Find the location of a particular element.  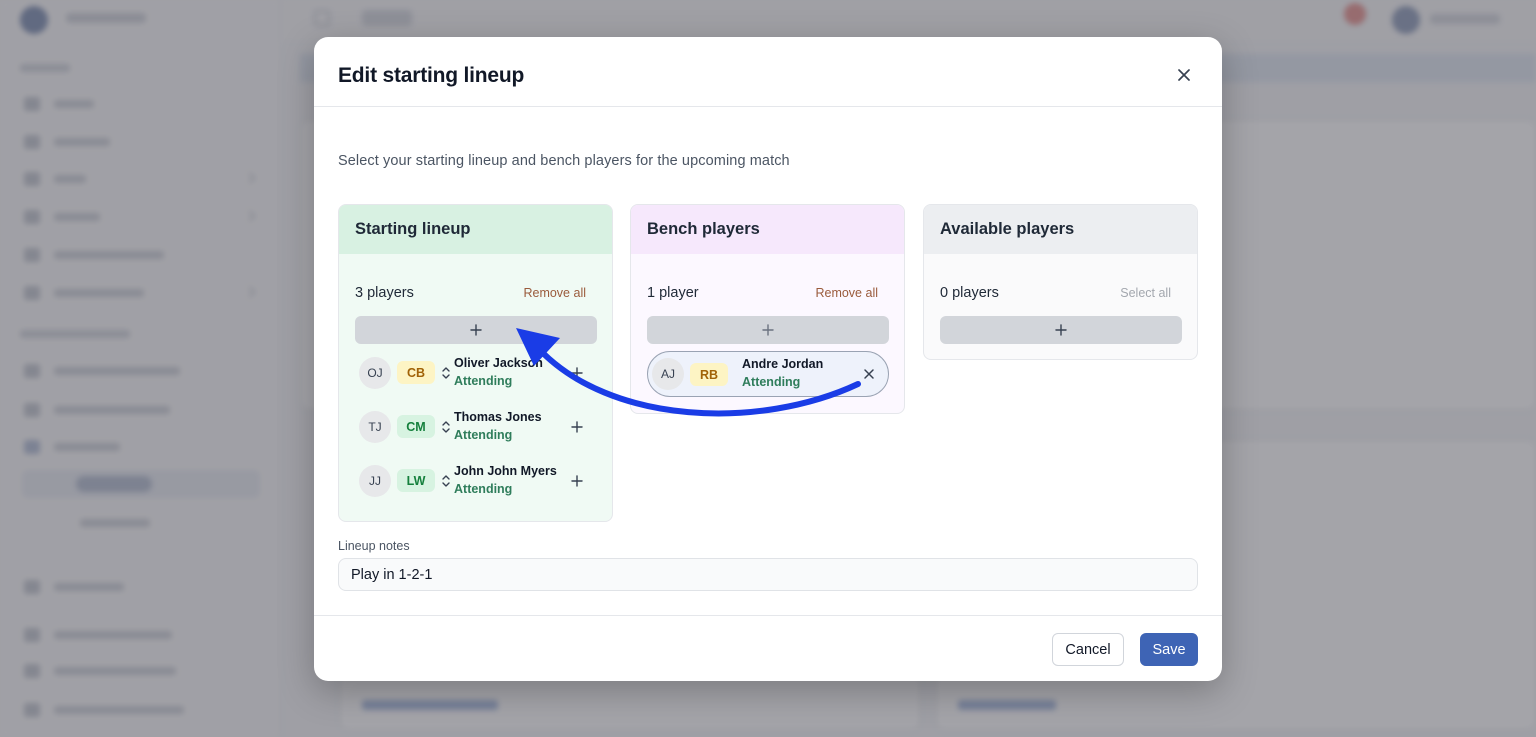

player-avatar: AJ is located at coordinates (668, 374).